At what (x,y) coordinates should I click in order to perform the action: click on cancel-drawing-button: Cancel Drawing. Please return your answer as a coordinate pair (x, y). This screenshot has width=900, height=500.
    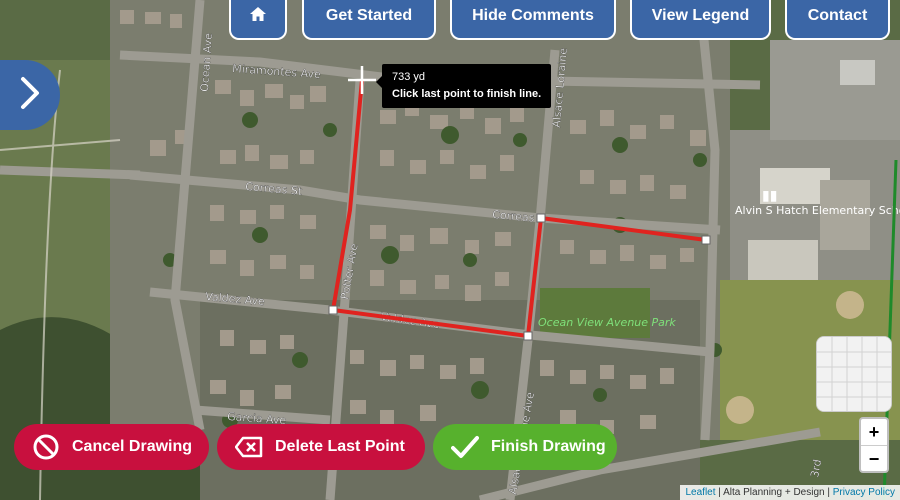
    Looking at the image, I should click on (111, 447).